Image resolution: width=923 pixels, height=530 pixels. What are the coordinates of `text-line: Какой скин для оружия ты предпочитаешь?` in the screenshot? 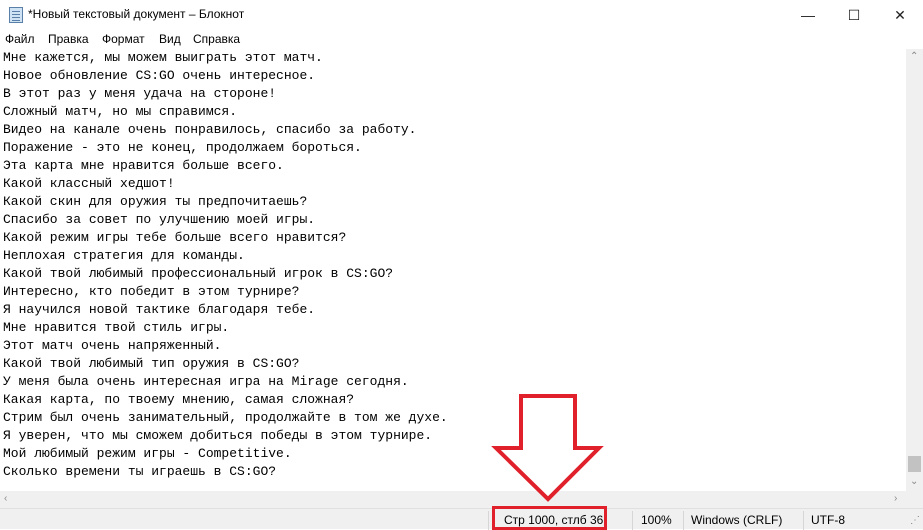 It's located at (155, 201).